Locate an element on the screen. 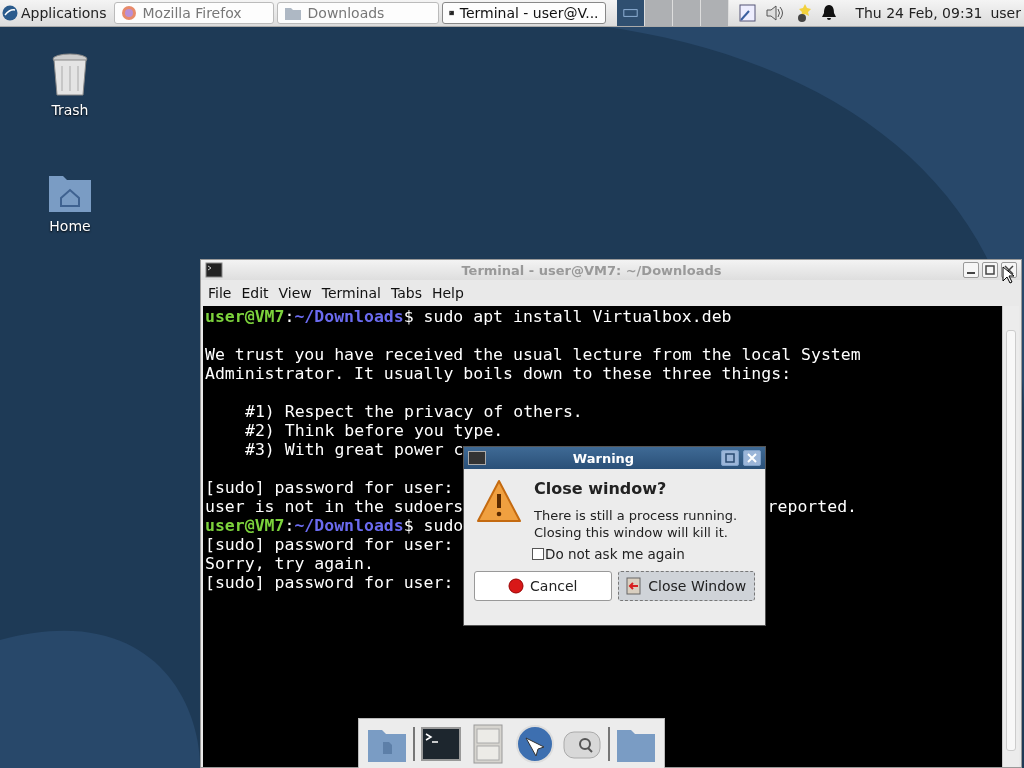 This screenshot has height=768, width=1024. scrollbar-thumb is located at coordinates (1011, 540).